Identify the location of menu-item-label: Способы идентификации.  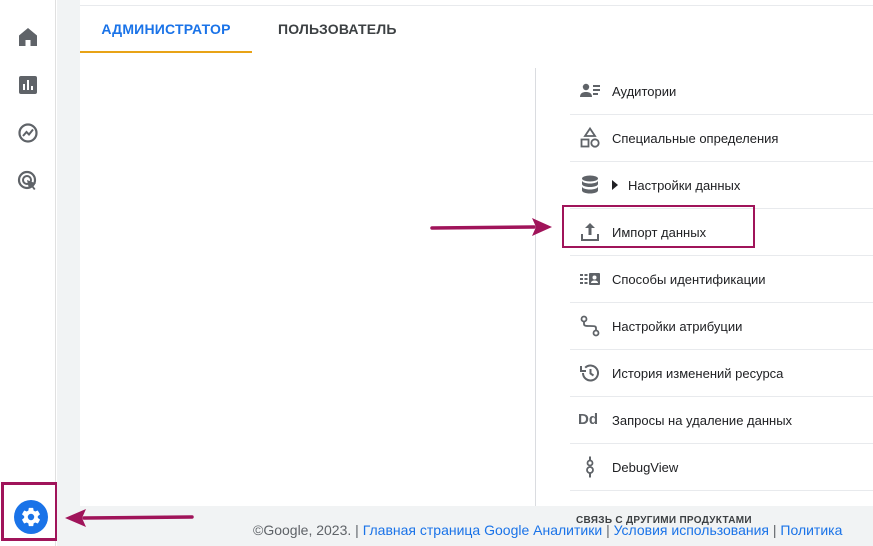
(689, 279).